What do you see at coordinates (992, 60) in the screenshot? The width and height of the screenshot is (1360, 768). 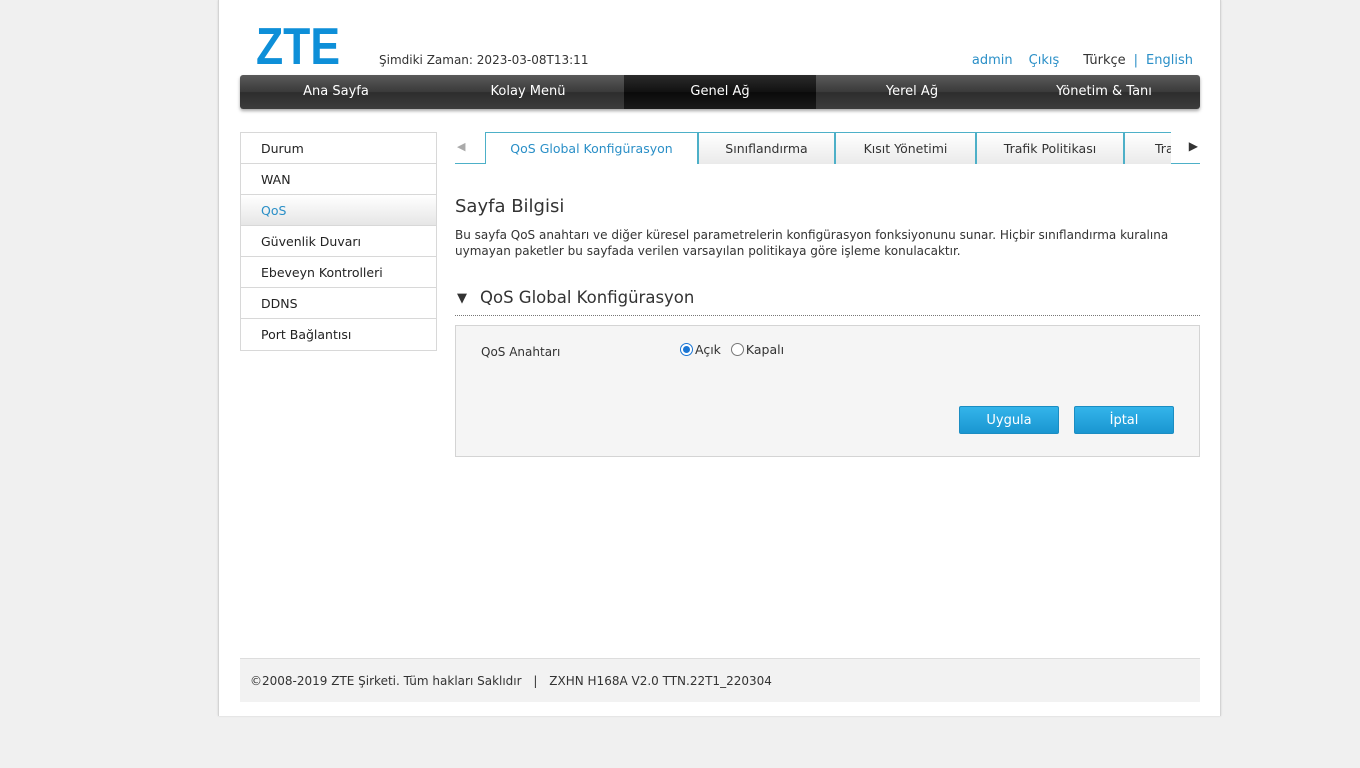 I see `user-link: admin` at bounding box center [992, 60].